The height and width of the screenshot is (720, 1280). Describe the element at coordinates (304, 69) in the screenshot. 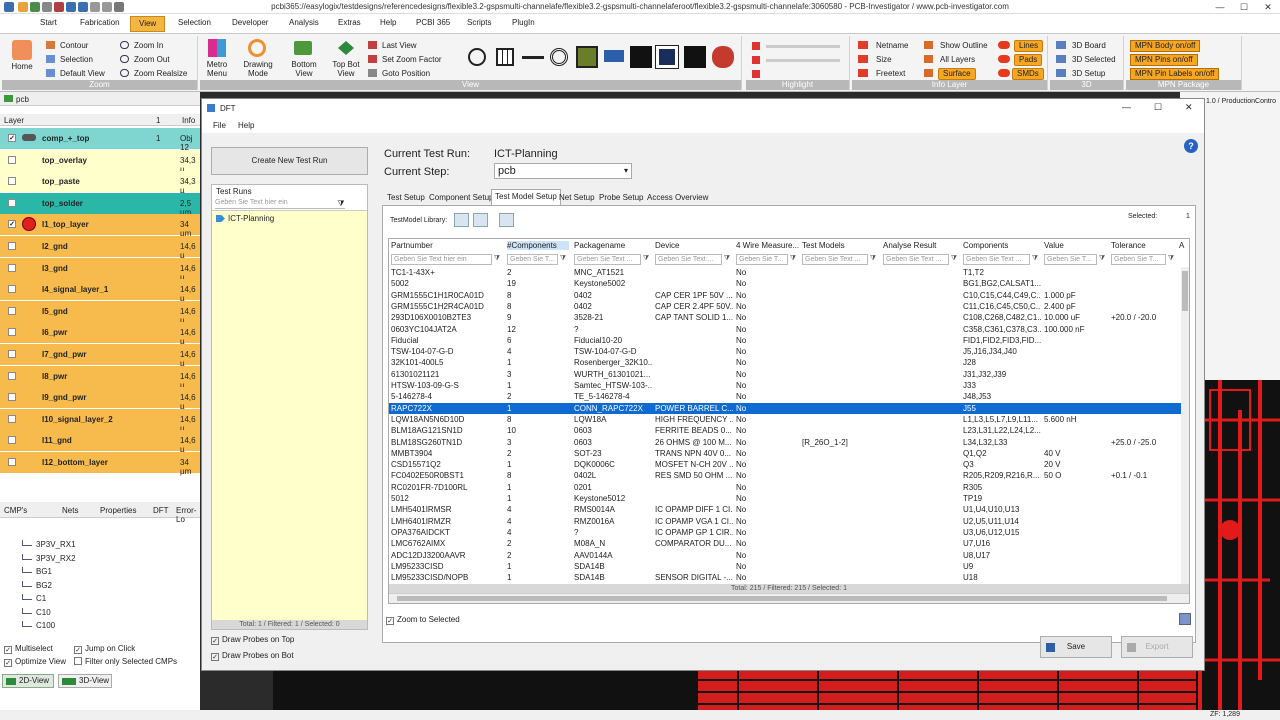

I see `bottom-view-button: Bottom View` at that location.